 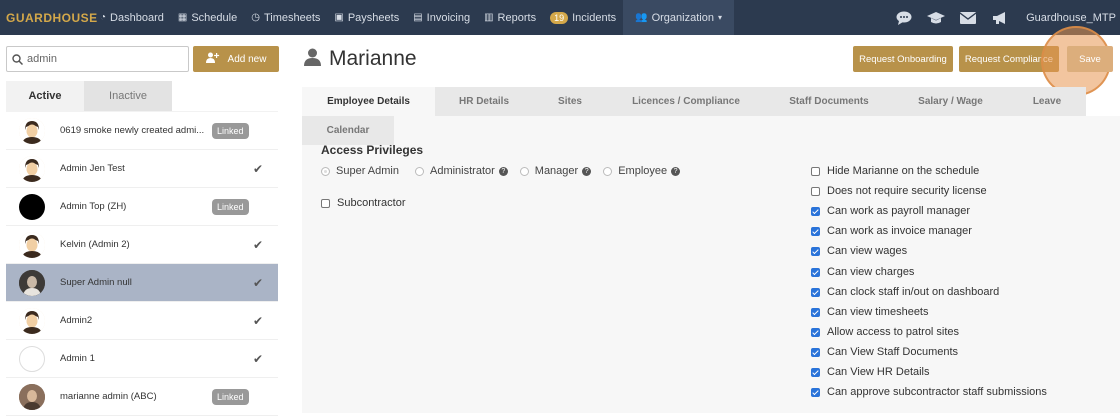 I want to click on role-label: Administrator, so click(x=462, y=171).